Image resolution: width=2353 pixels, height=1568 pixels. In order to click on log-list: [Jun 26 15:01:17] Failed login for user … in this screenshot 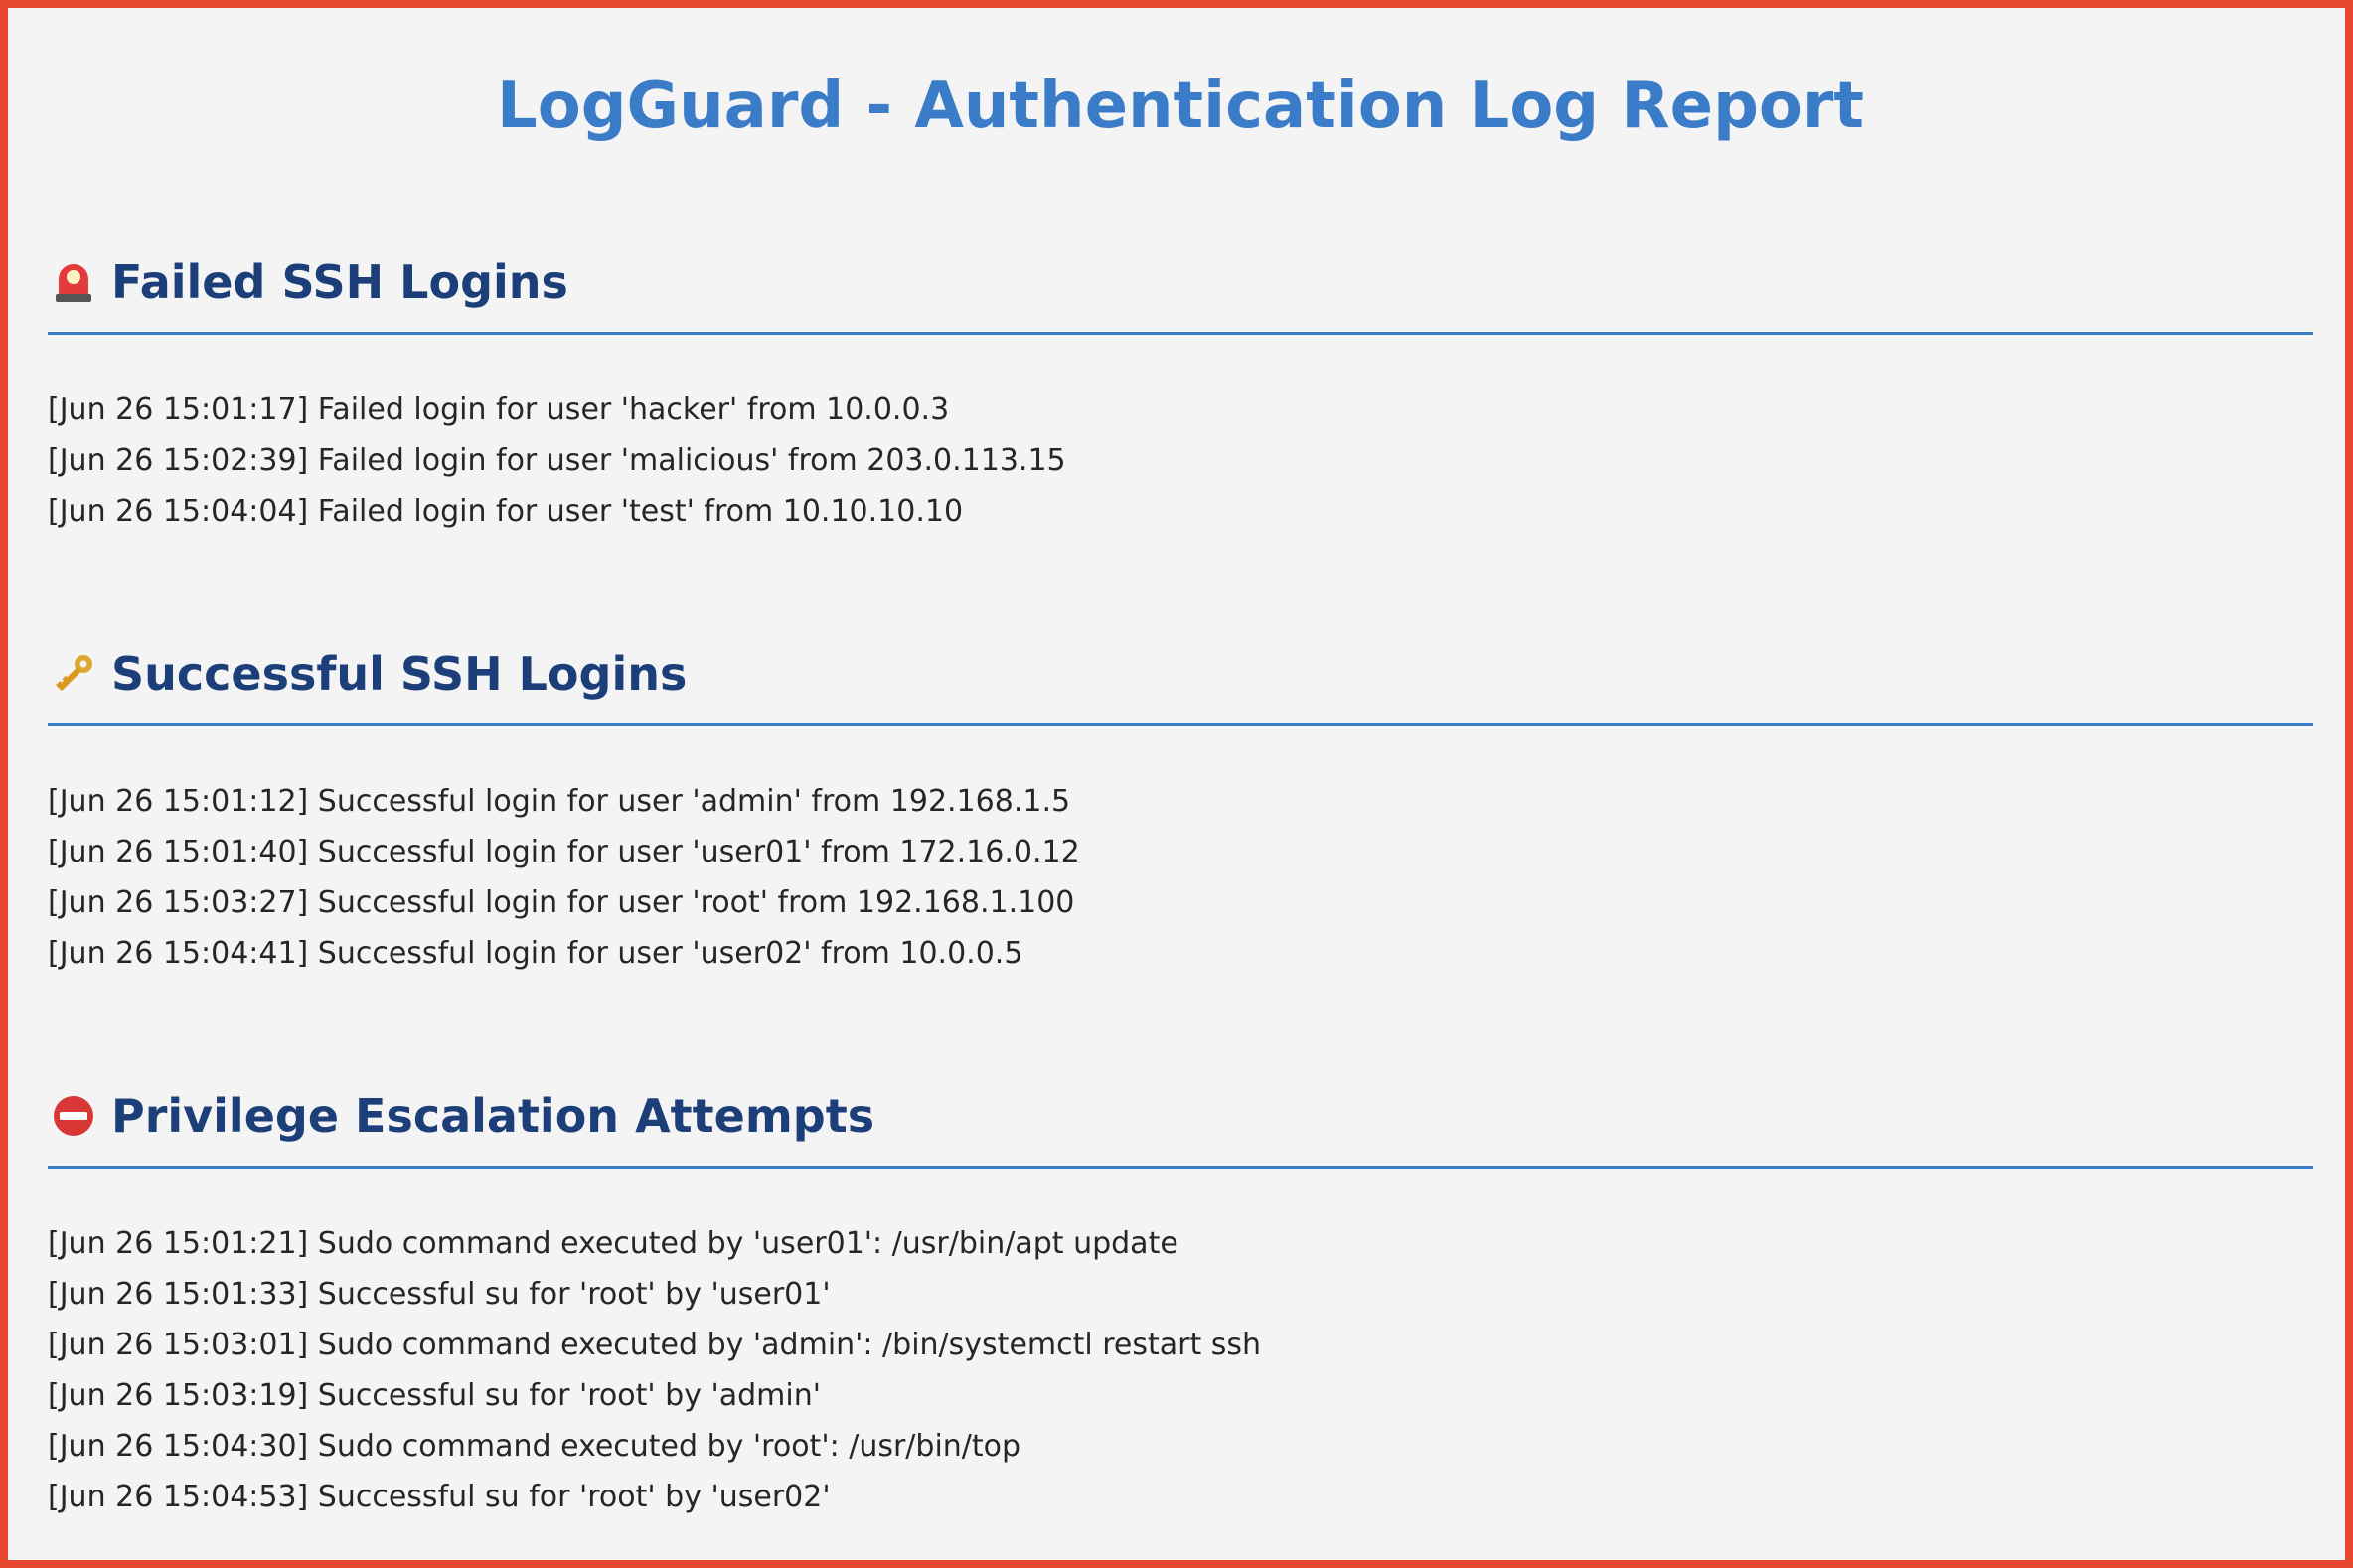, I will do `click(1181, 461)`.